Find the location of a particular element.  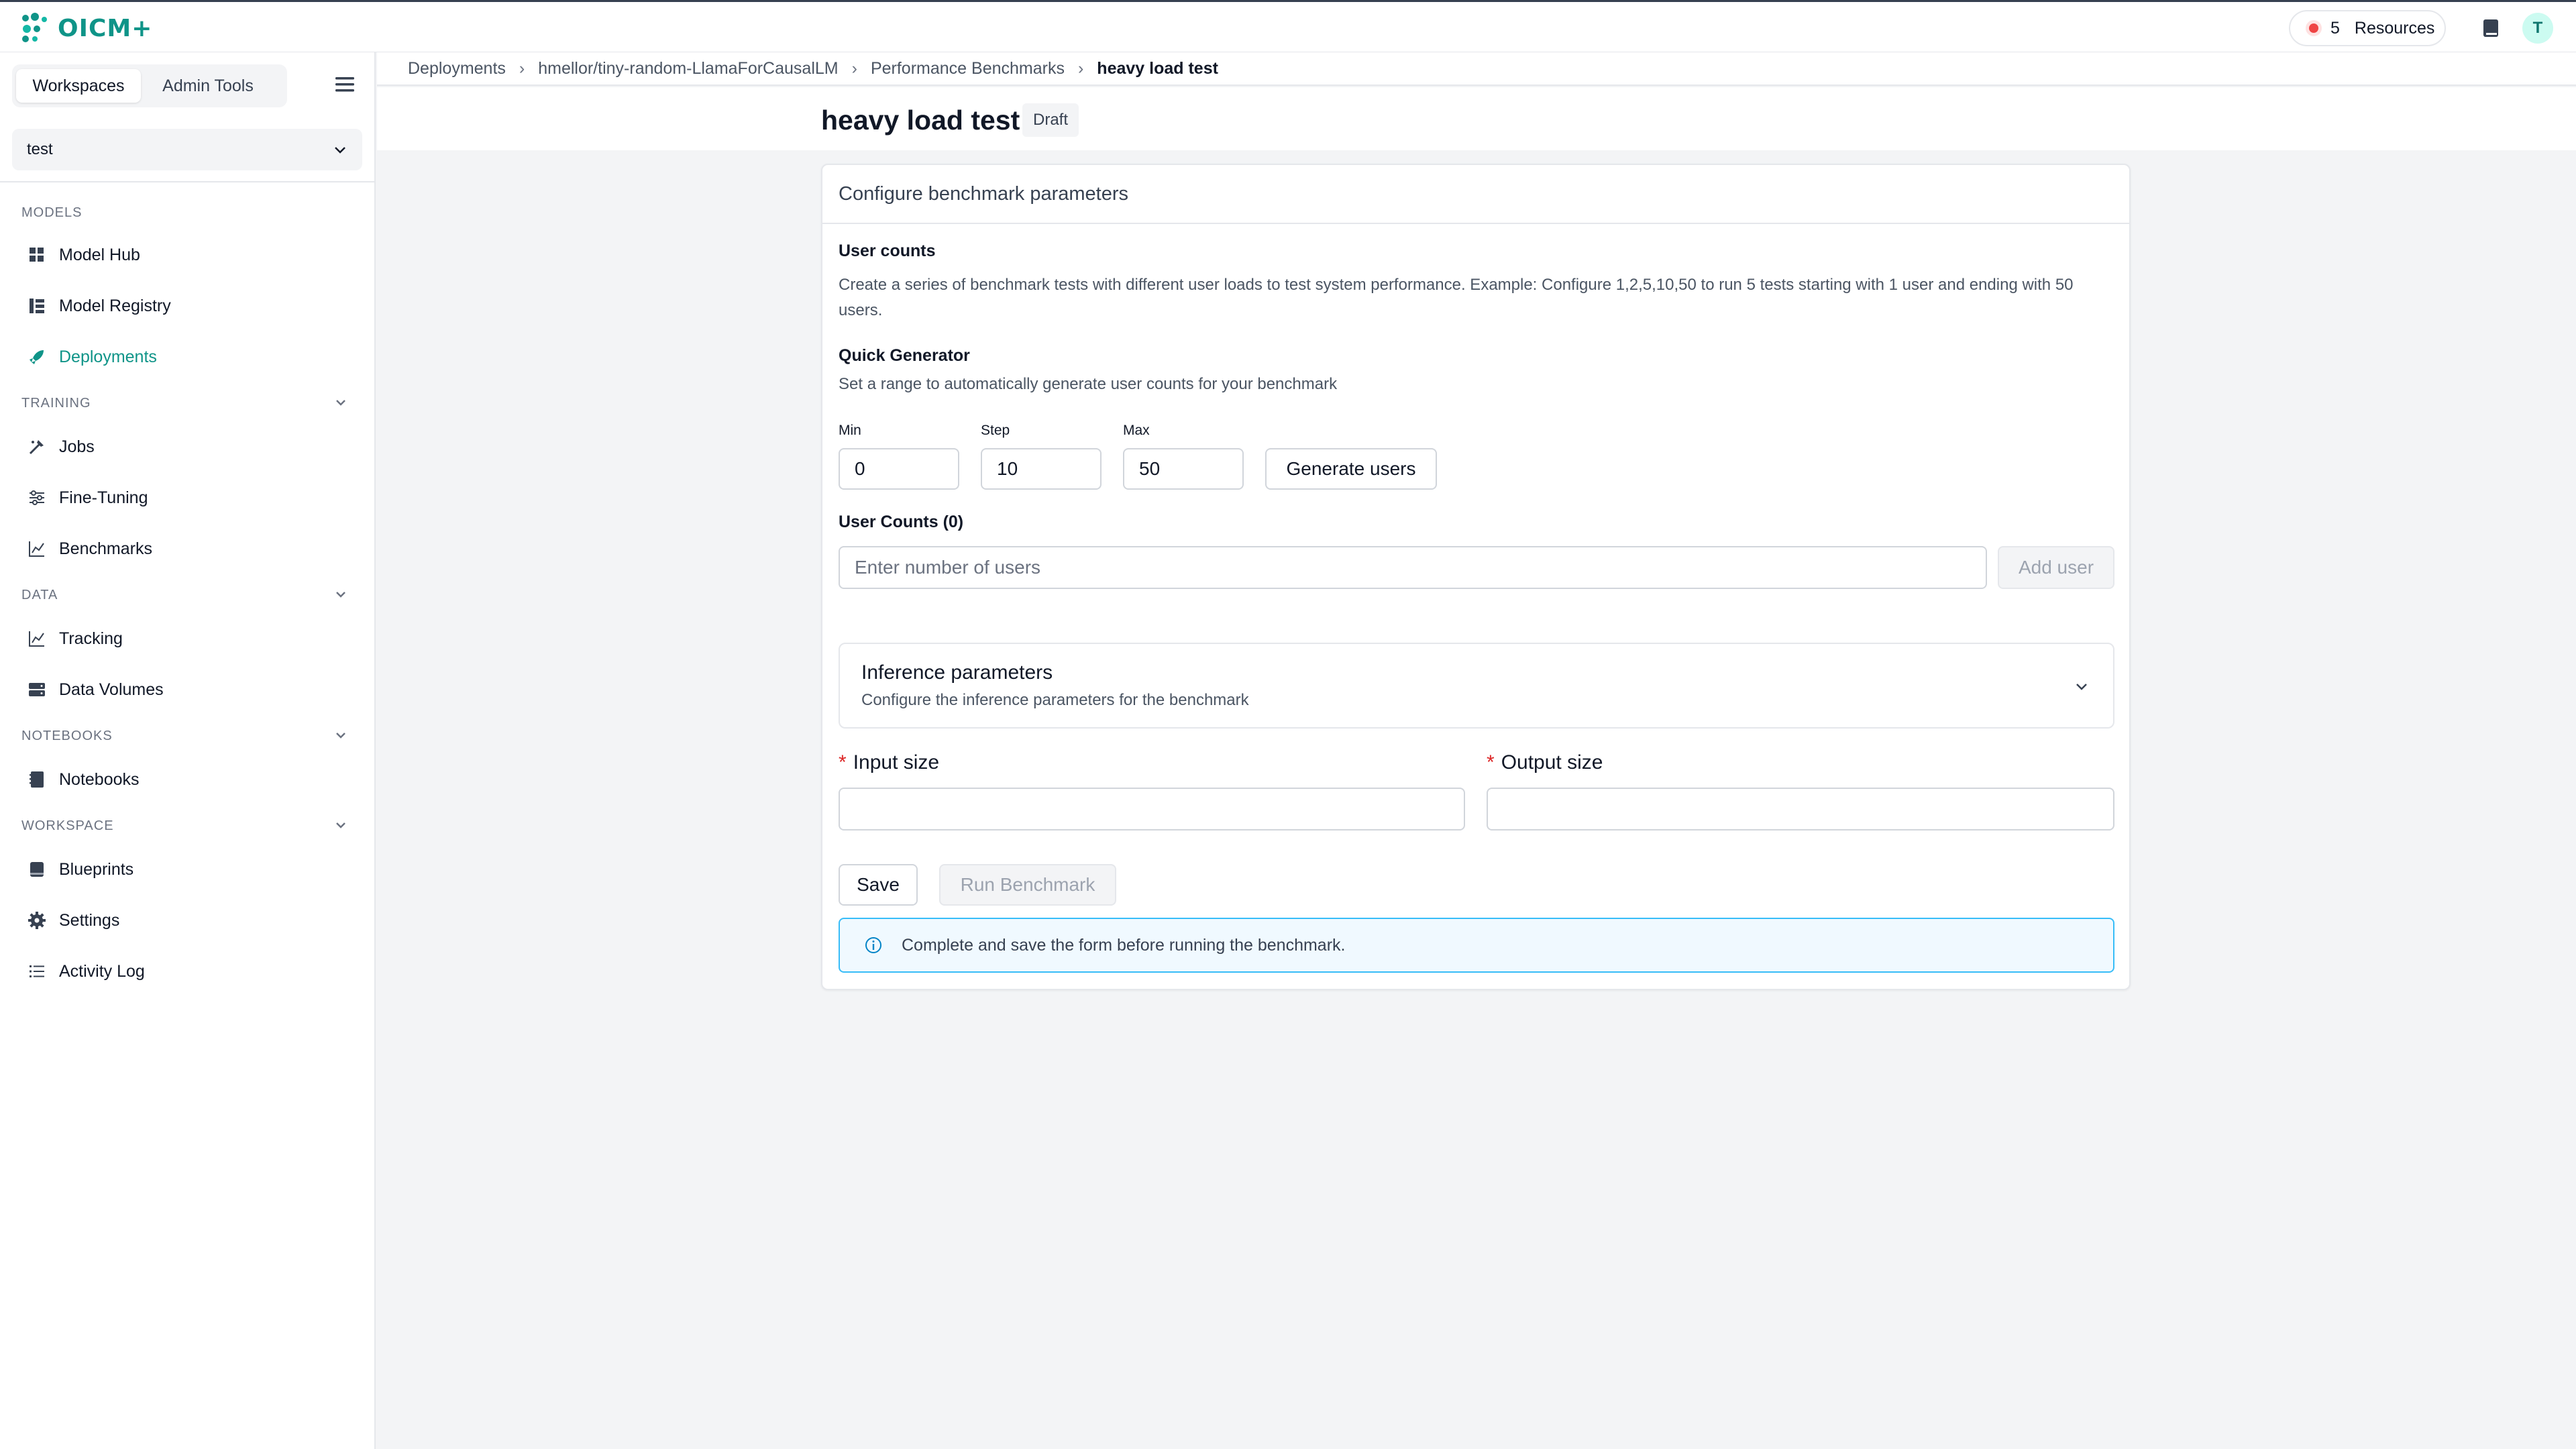

sidebar-item-label: Data Volumes is located at coordinates (111, 689).